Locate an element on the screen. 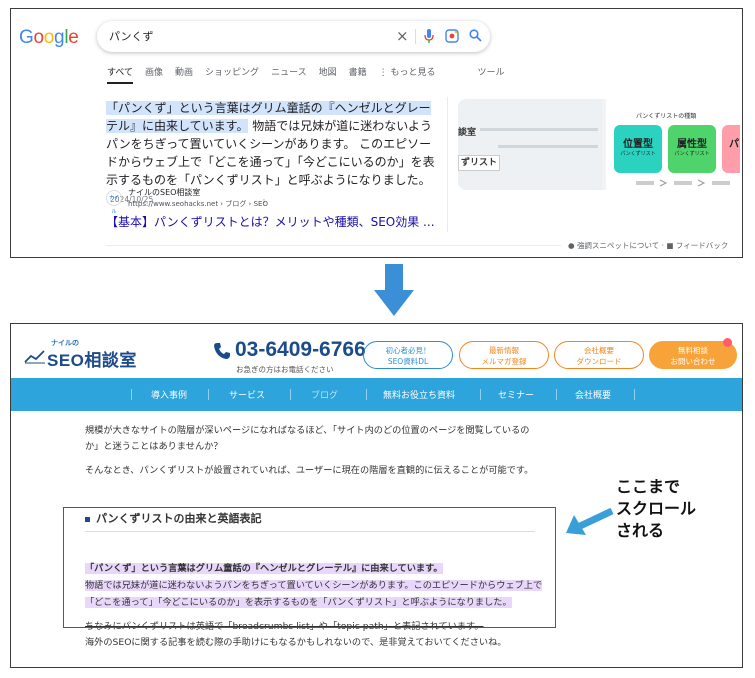 This screenshot has width=755, height=678. tab-books: 書籍 is located at coordinates (358, 74).